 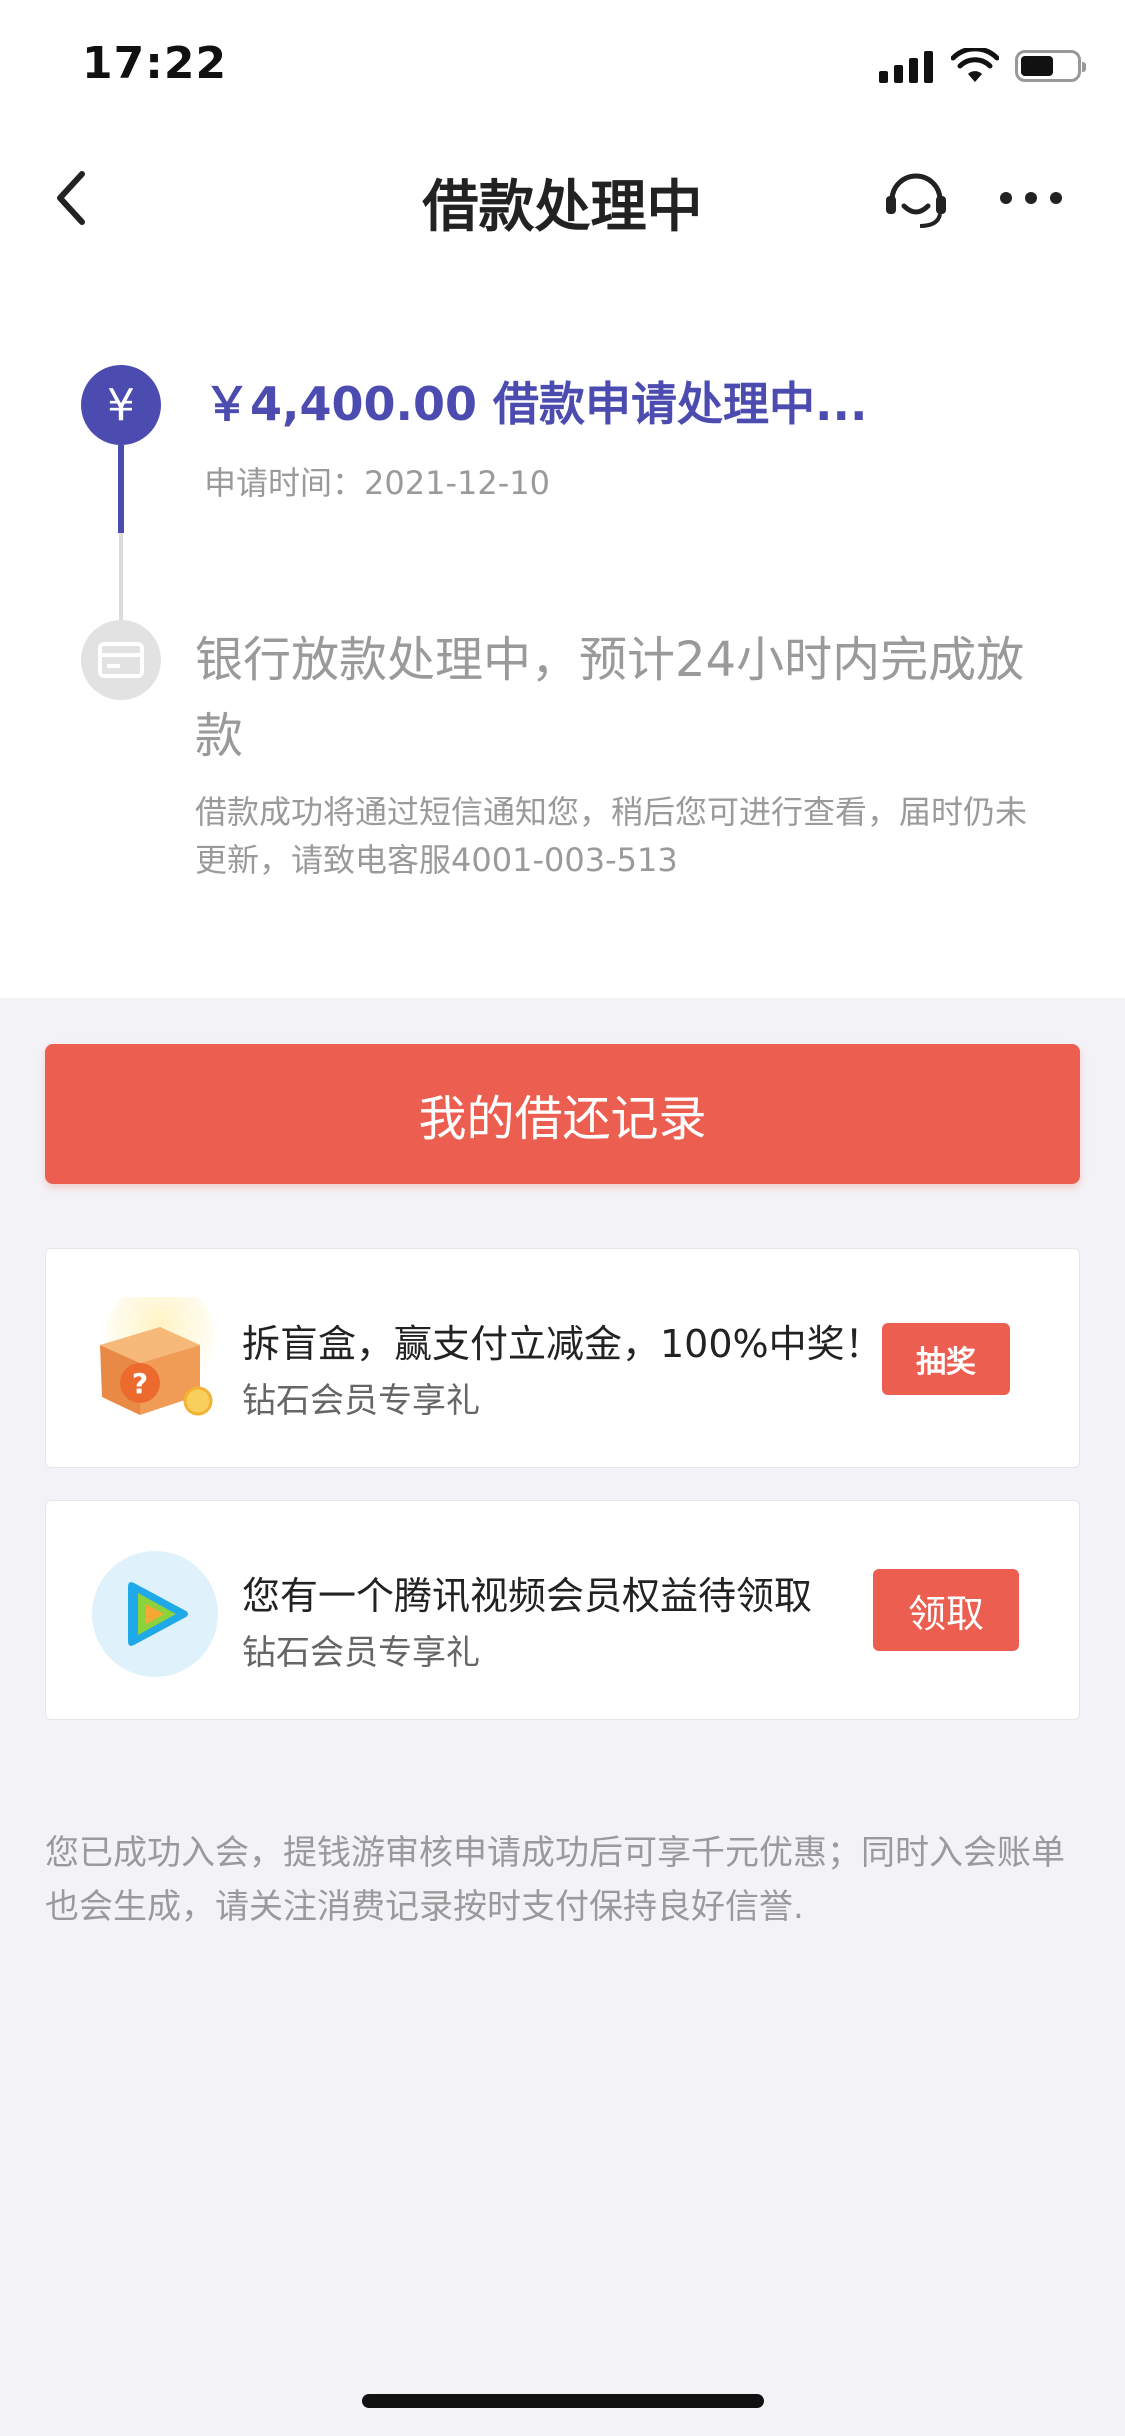 I want to click on bank-card-icon, so click(x=121, y=660).